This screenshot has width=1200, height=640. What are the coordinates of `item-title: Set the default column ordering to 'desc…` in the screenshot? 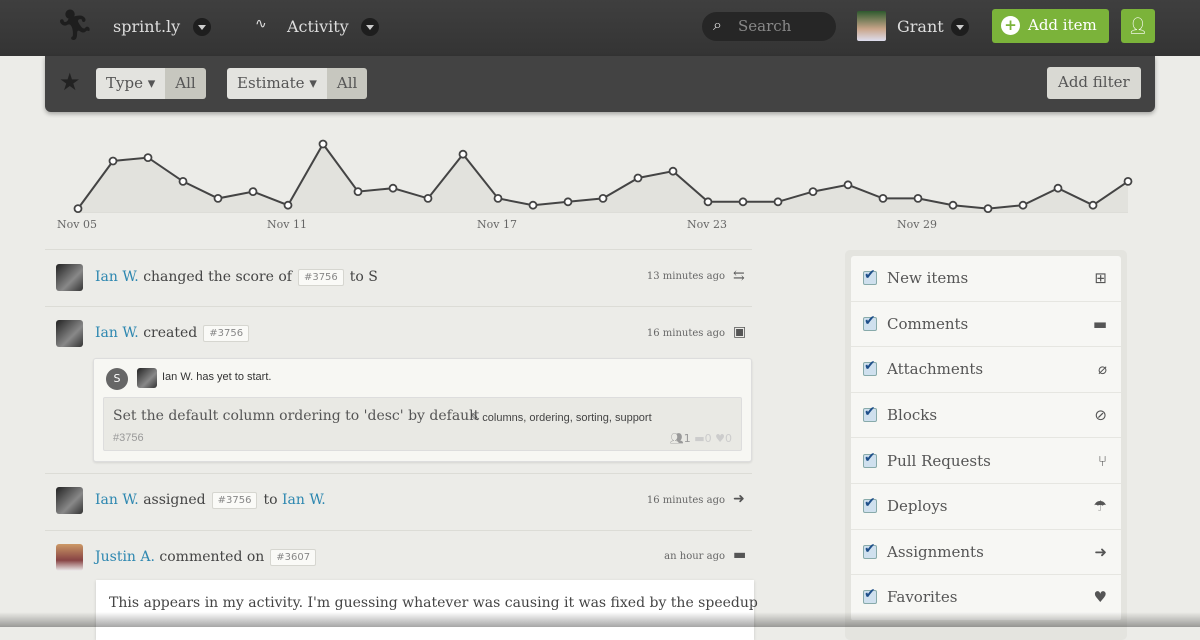 It's located at (296, 416).